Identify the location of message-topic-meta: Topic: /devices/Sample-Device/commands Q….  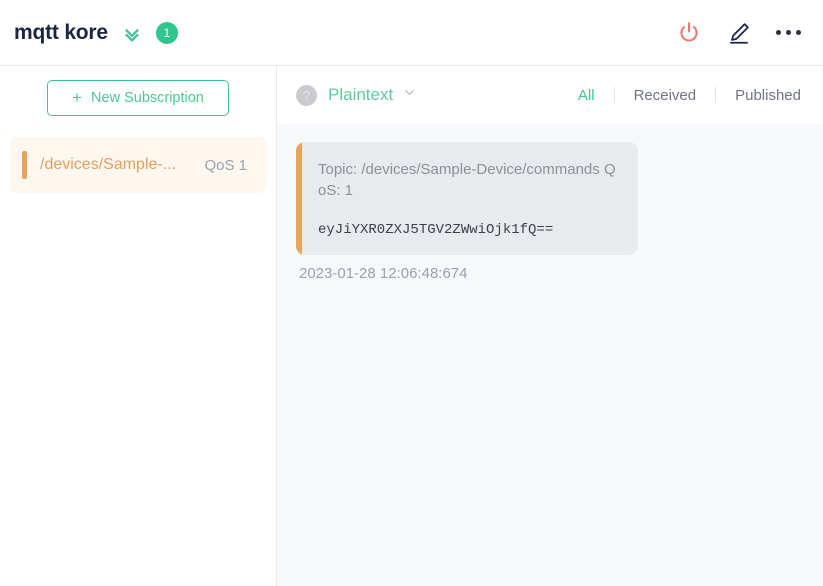
(467, 180).